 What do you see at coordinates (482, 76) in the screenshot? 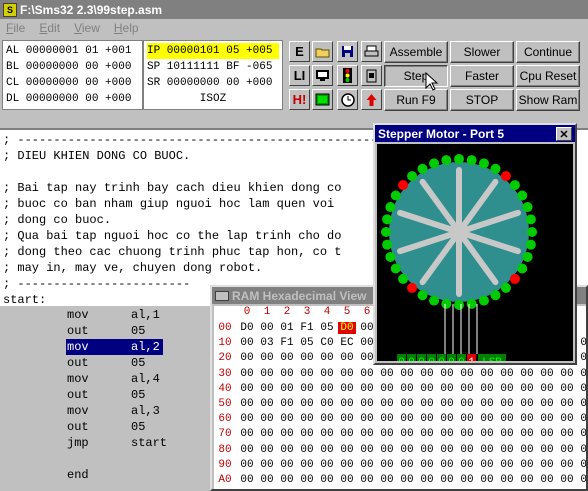
I see `faster-button: Faster` at bounding box center [482, 76].